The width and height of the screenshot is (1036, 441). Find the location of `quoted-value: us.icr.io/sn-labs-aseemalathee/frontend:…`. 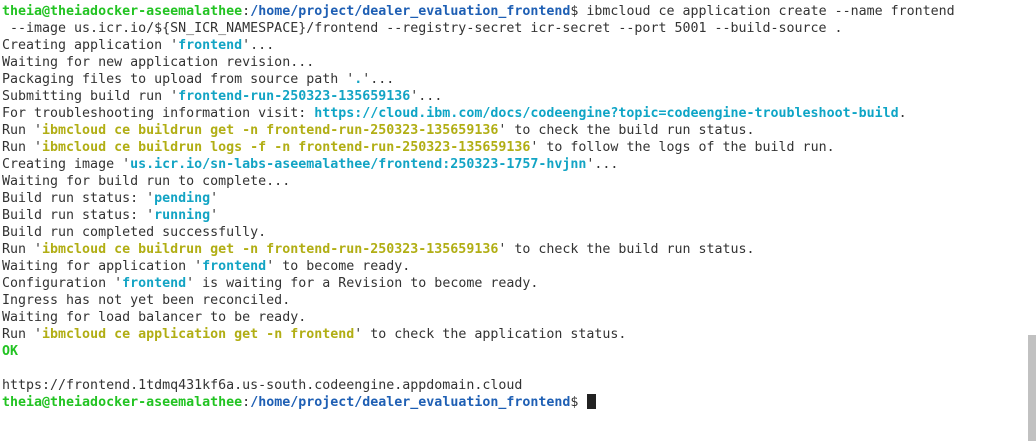

quoted-value: us.icr.io/sn-labs-aseemalathee/frontend:… is located at coordinates (358, 164).